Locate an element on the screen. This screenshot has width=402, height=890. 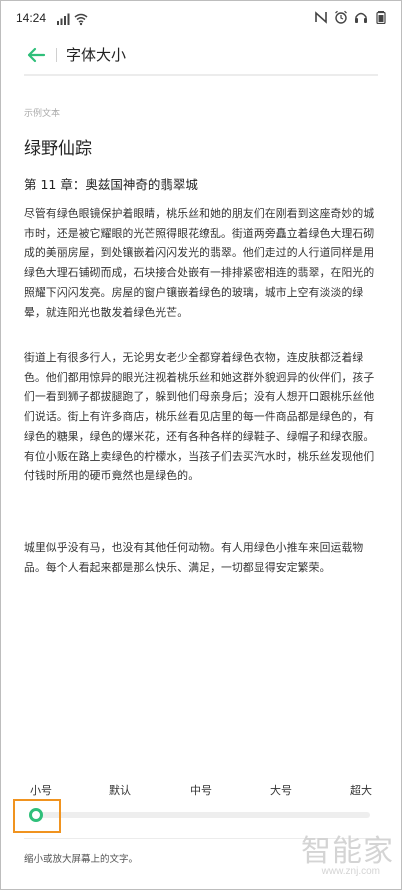
font-size-slider-thumb is located at coordinates (36, 815).